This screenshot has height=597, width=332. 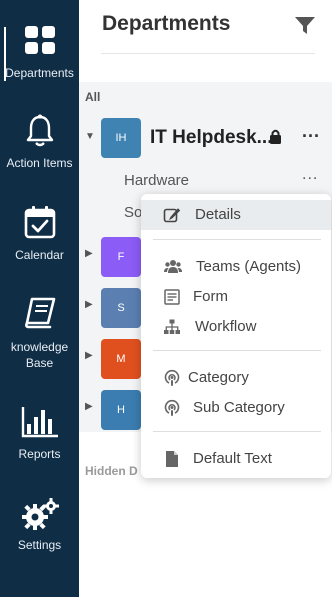 What do you see at coordinates (208, 53) in the screenshot?
I see `divider` at bounding box center [208, 53].